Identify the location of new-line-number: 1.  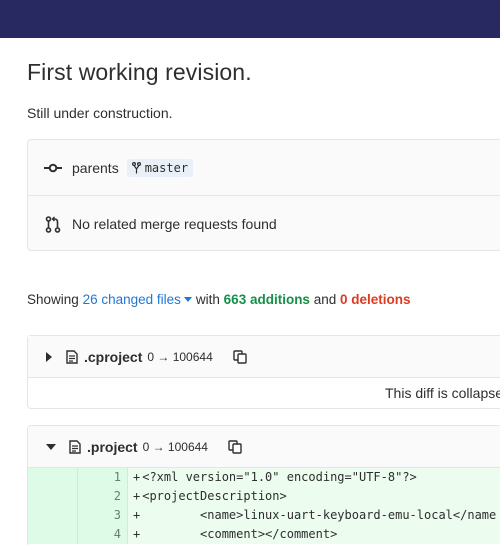
(103, 477).